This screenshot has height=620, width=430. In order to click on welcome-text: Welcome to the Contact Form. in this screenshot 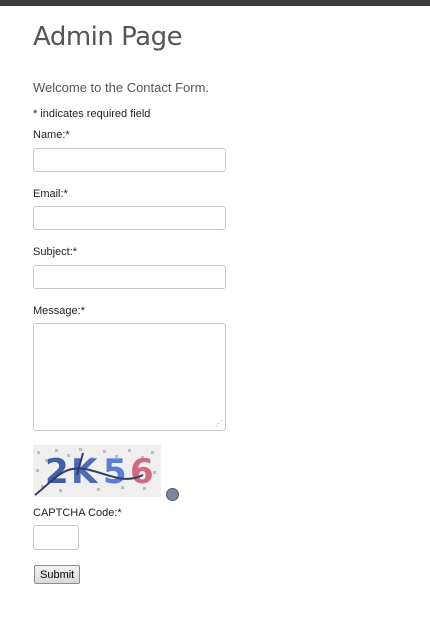, I will do `click(121, 87)`.